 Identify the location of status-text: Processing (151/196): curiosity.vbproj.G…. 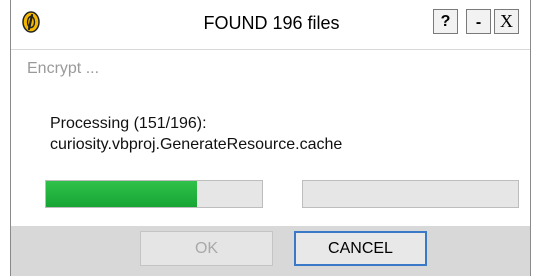
(196, 134).